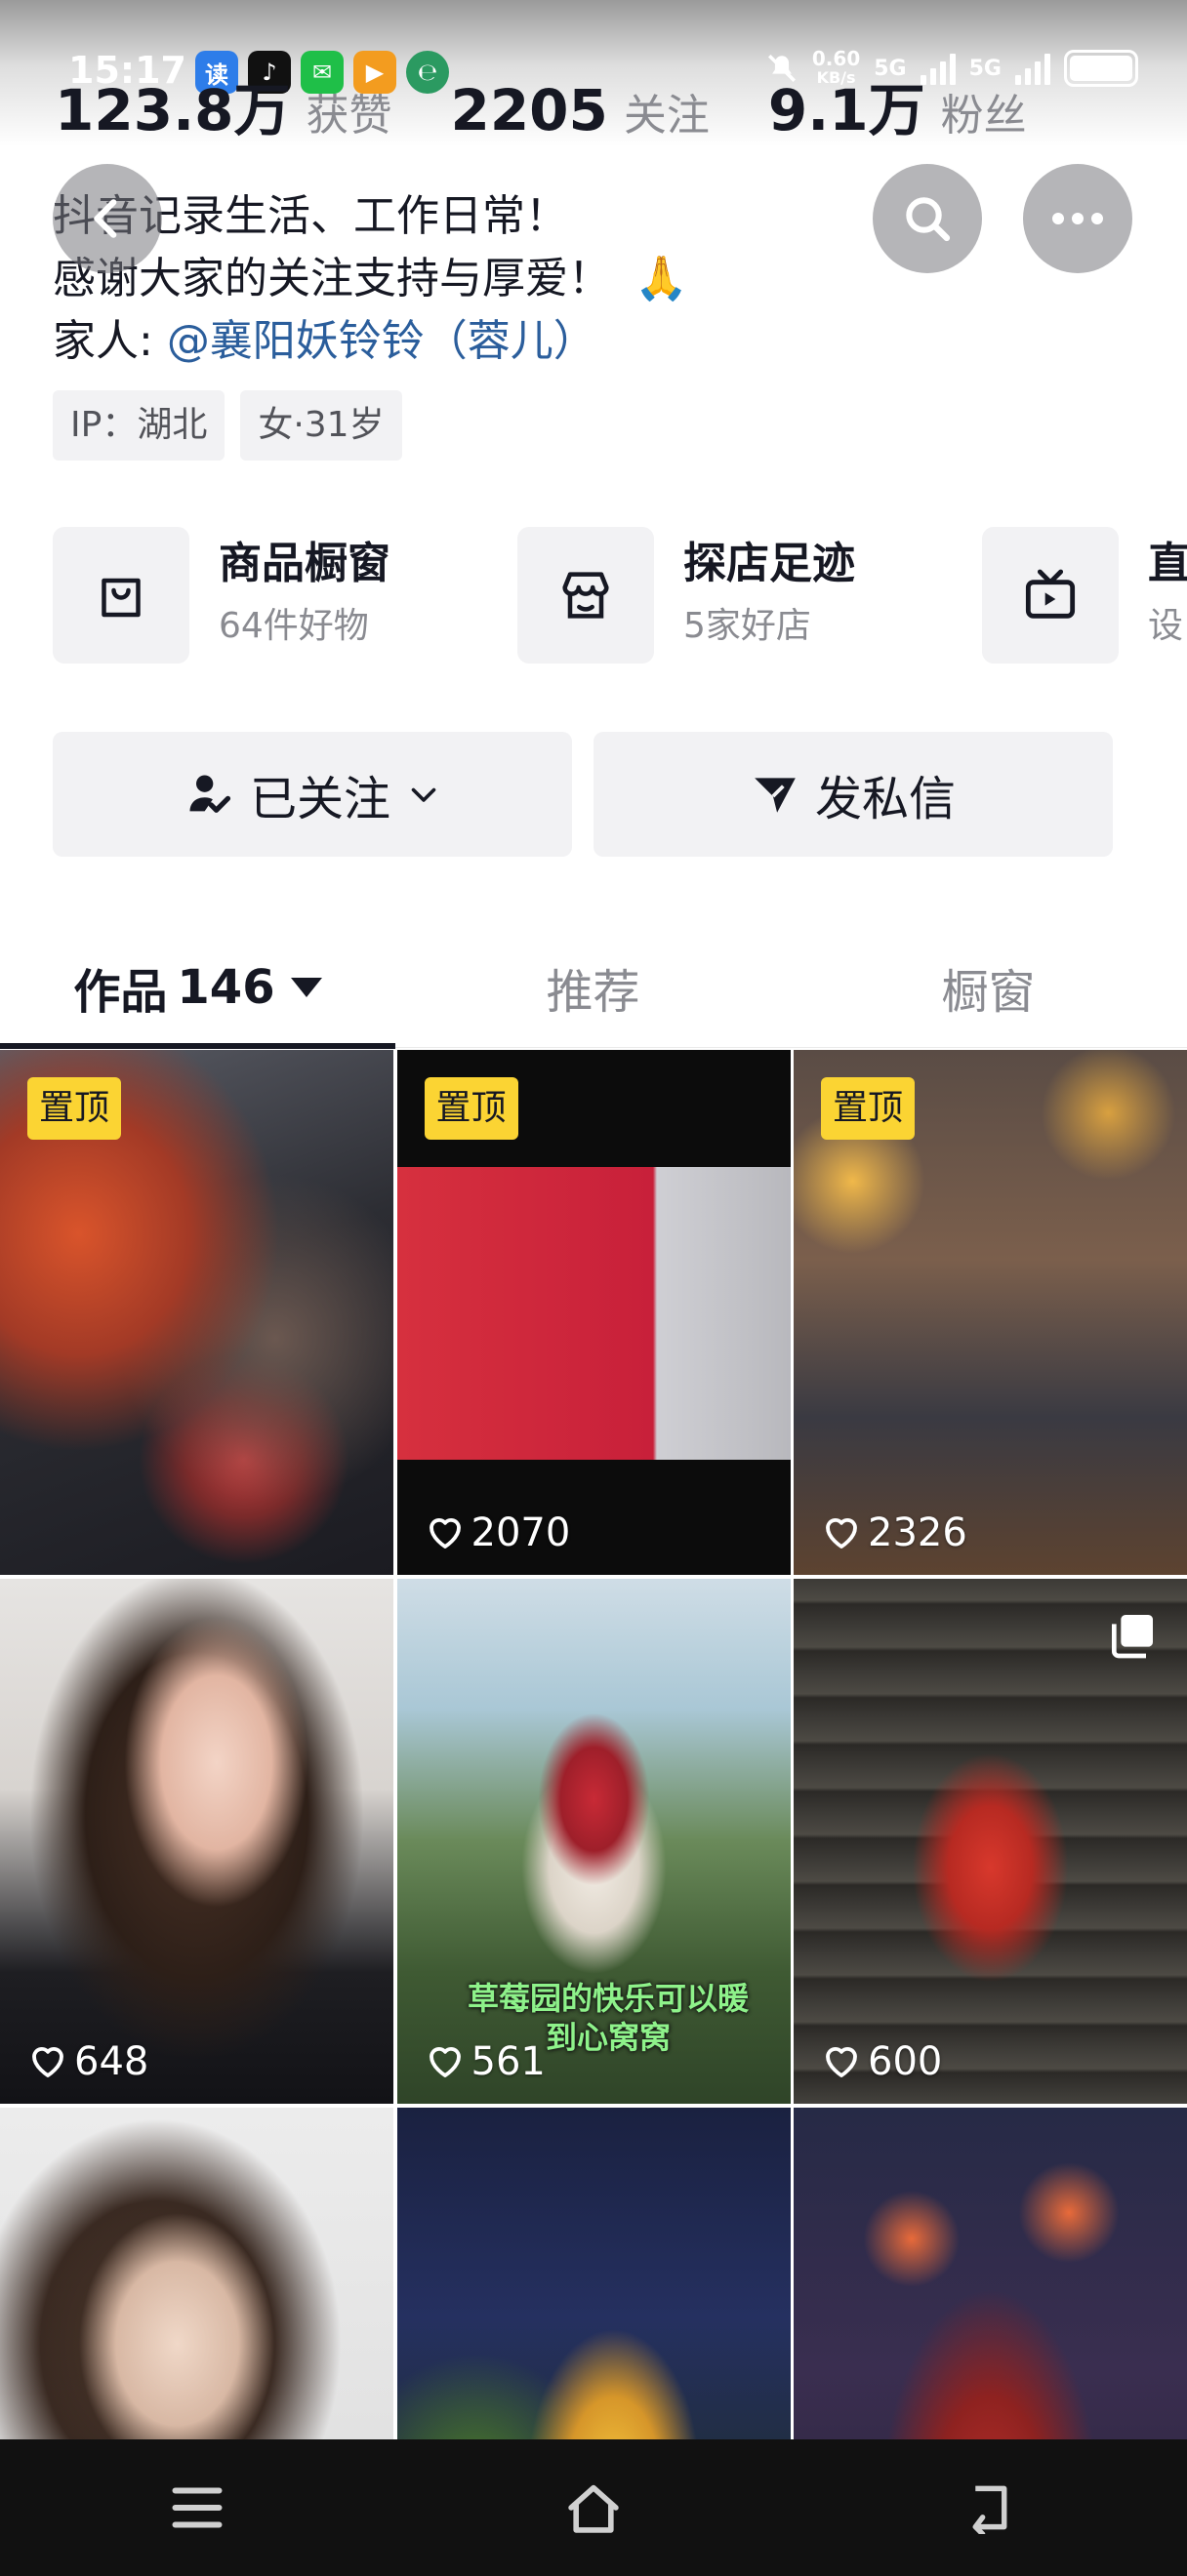 Image resolution: width=1187 pixels, height=2576 pixels. I want to click on profile-tabs: 作品 146 推荐 橱窗, so click(593, 988).